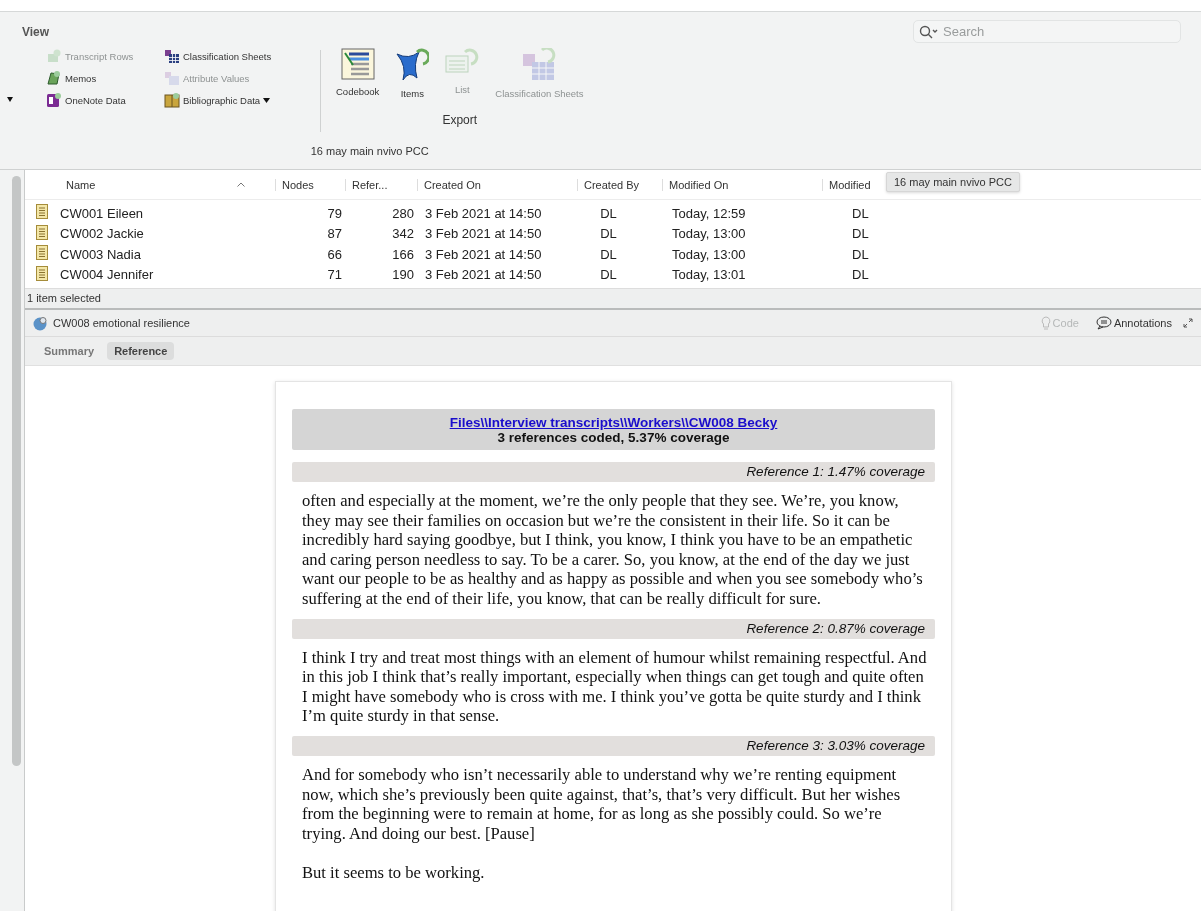 The height and width of the screenshot is (911, 1201). Describe the element at coordinates (953, 182) in the screenshot. I see `tooltip: 16 may main nvivo PCC` at that location.